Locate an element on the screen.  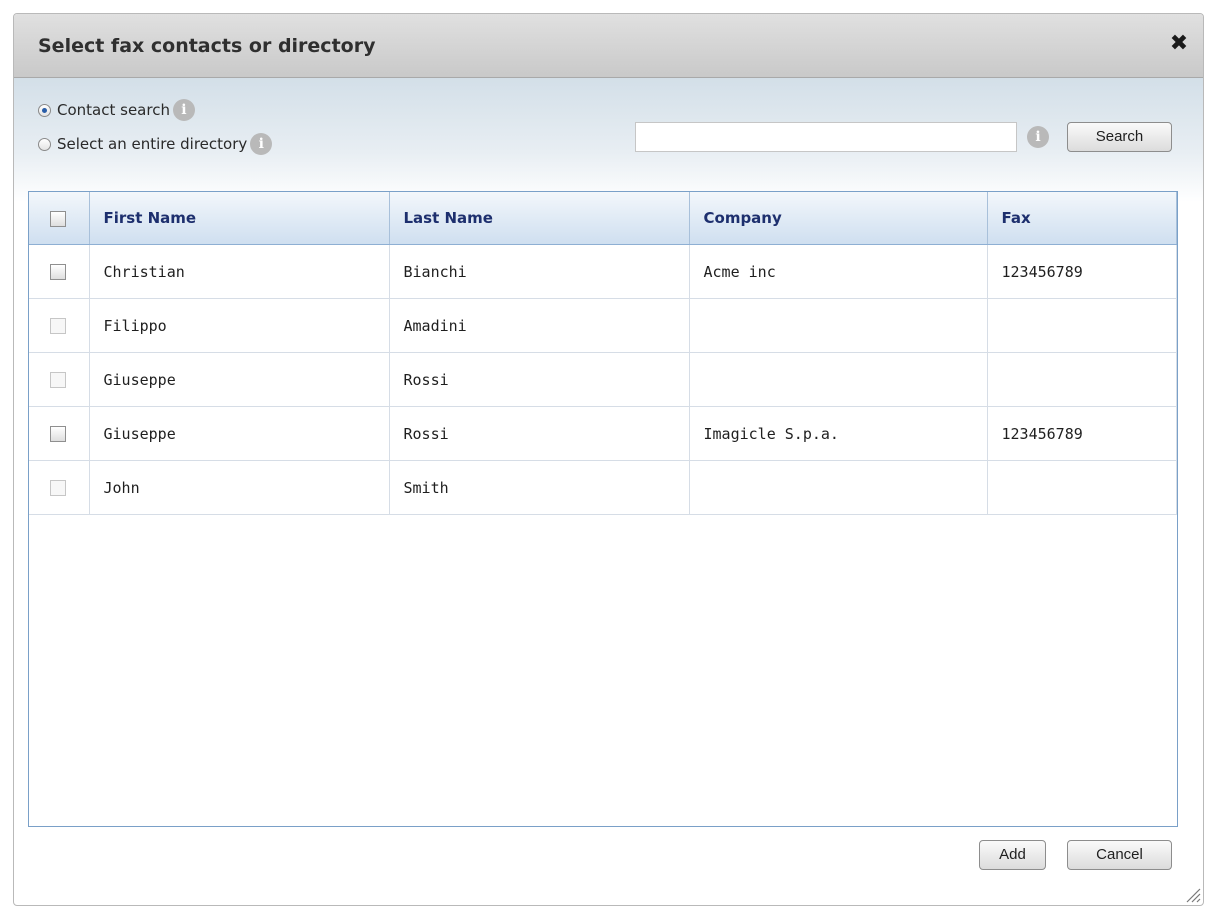
table-row: Giuseppe Rossi is located at coordinates (603, 379).